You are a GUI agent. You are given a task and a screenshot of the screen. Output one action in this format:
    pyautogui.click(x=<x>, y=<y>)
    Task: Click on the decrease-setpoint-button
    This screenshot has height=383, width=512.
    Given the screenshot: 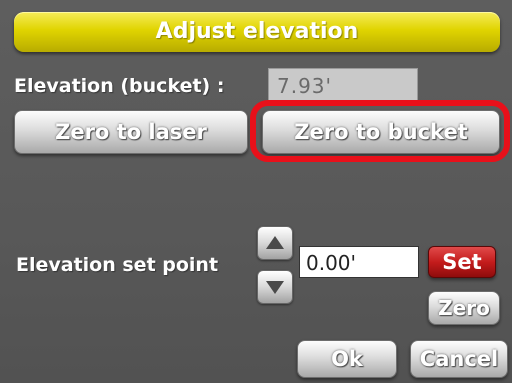 What is the action you would take?
    pyautogui.click(x=275, y=287)
    